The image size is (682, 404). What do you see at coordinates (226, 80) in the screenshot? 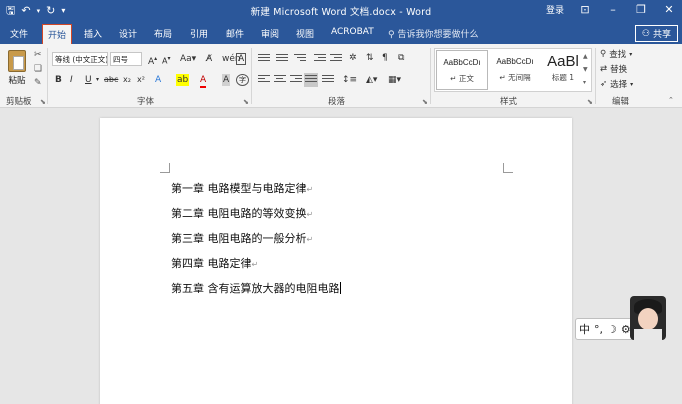
I see `char-shading-icon: A` at bounding box center [226, 80].